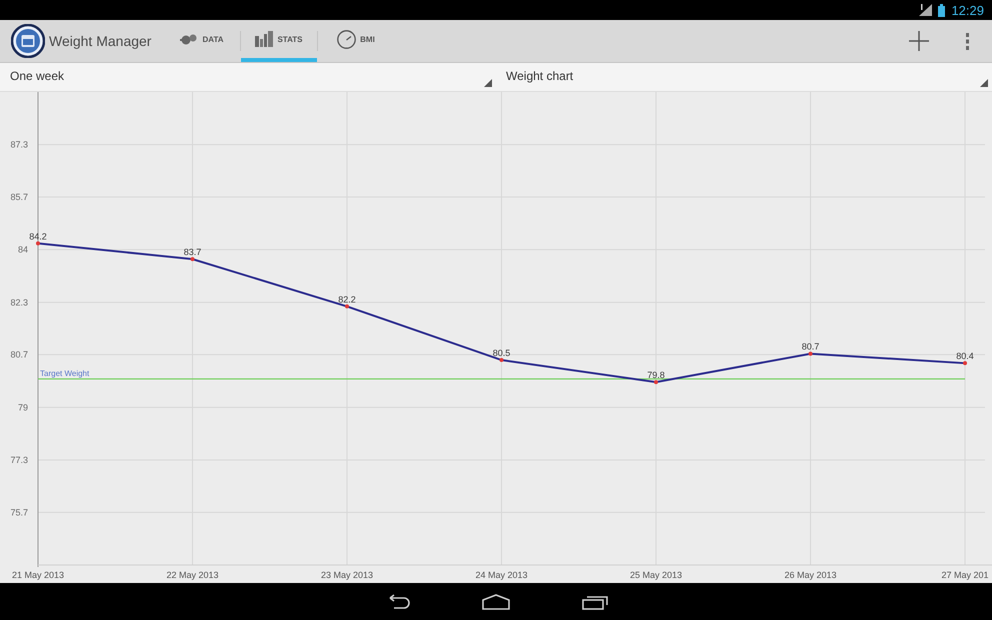 The width and height of the screenshot is (992, 620). I want to click on x-tick-label: 21 May 2013, so click(38, 575).